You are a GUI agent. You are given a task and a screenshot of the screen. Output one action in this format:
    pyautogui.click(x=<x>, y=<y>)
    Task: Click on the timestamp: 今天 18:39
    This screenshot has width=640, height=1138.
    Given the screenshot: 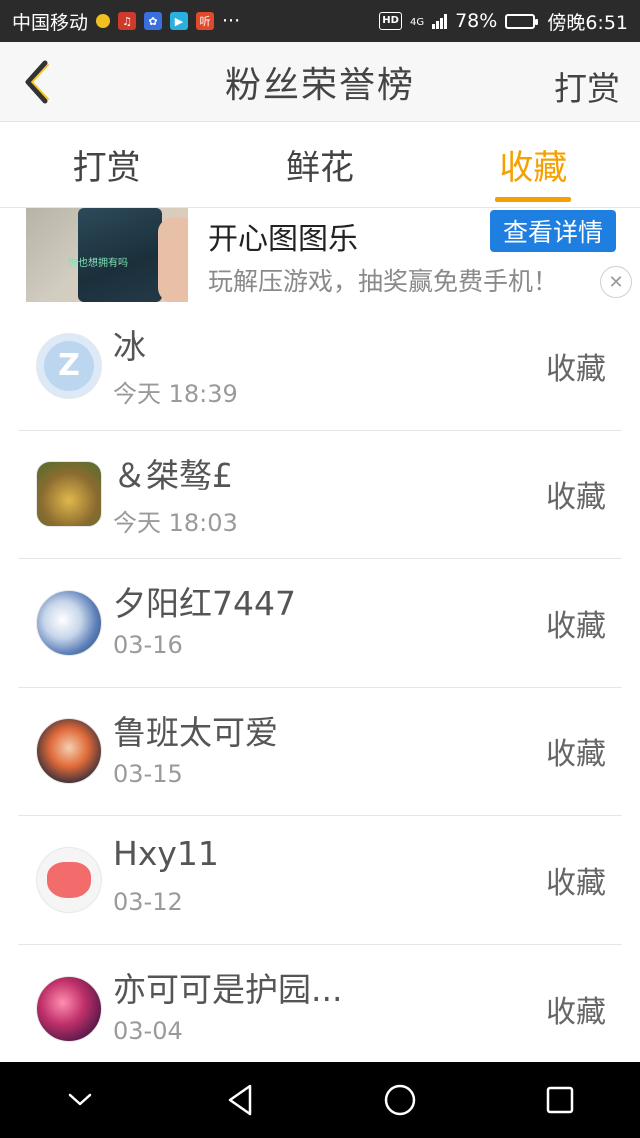 What is the action you would take?
    pyautogui.click(x=175, y=394)
    